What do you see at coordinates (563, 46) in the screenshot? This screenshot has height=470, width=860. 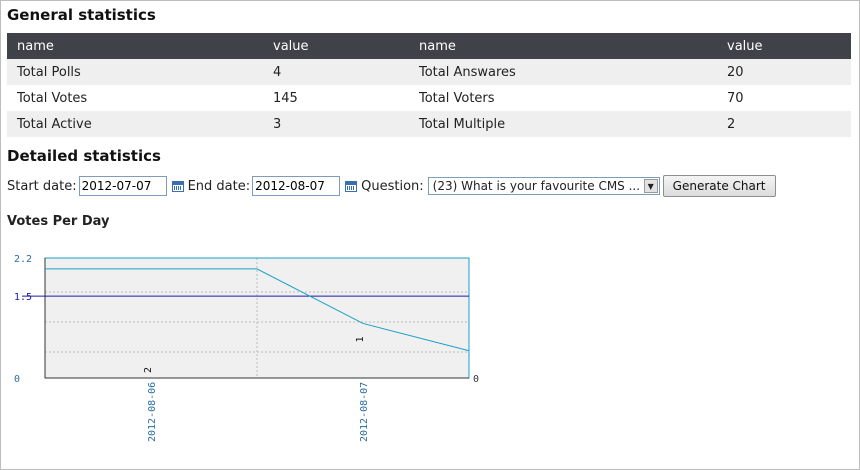 I see `header-name-2: name` at bounding box center [563, 46].